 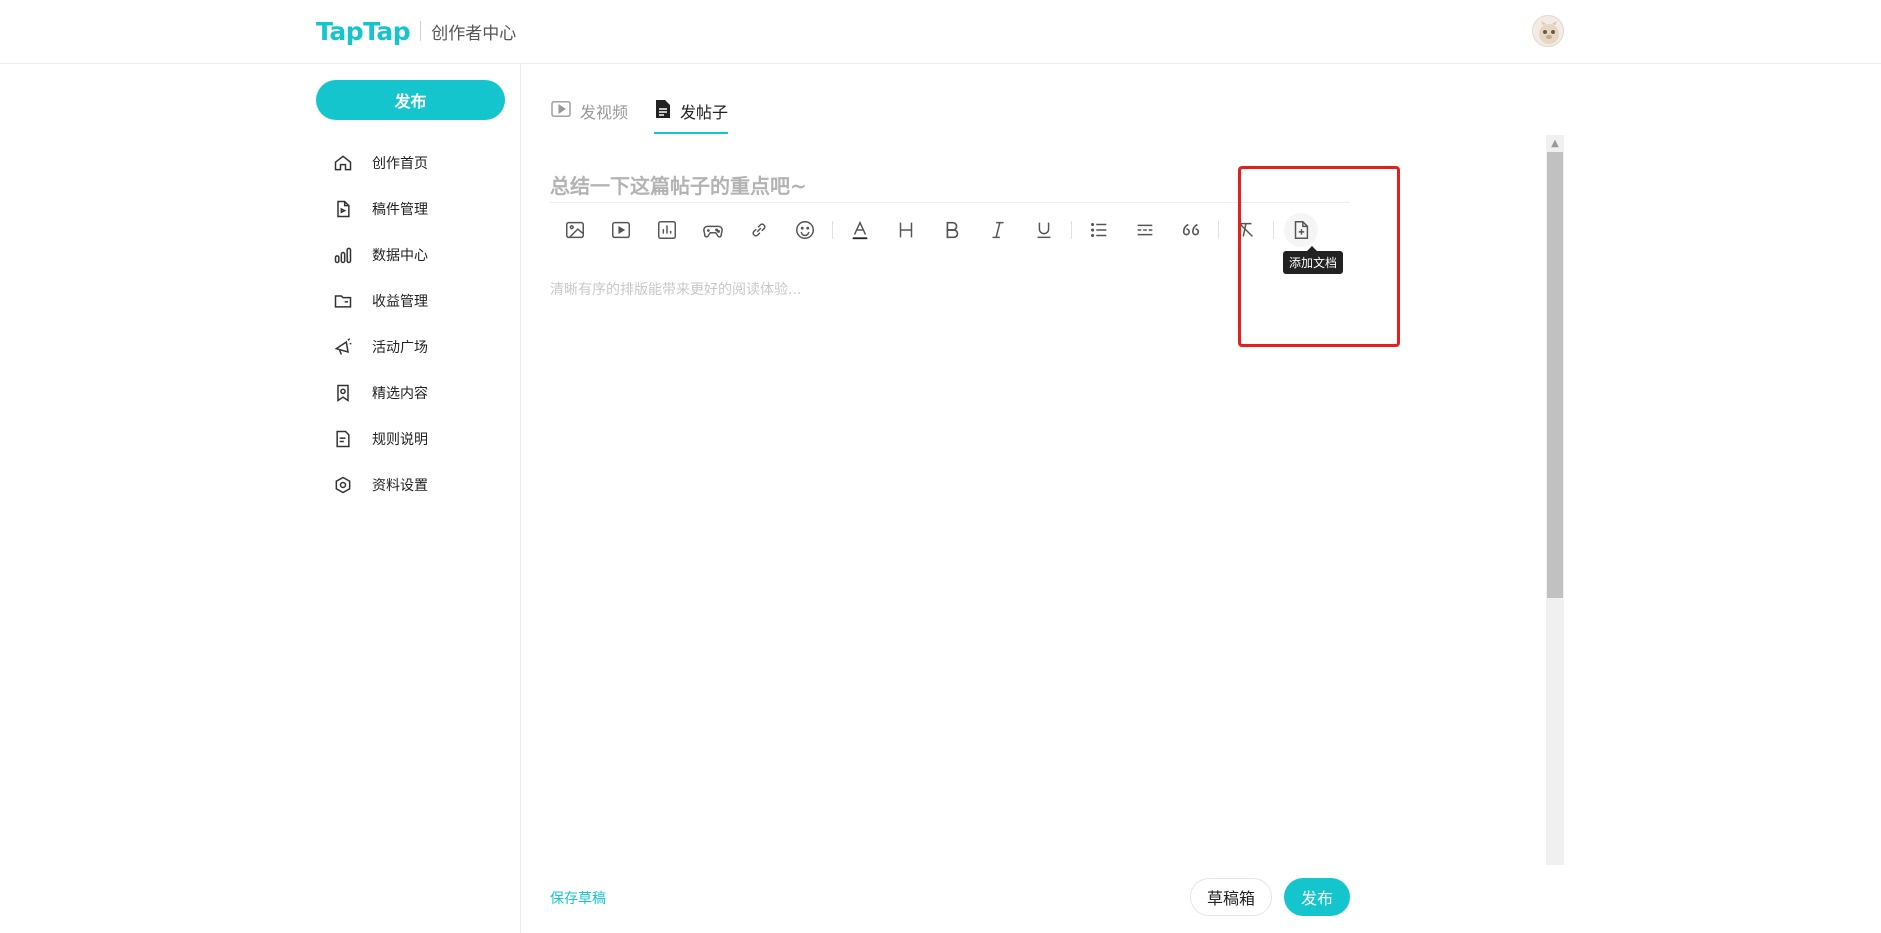 I want to click on post-title-input: 总结一下这篇帖子的重点吧~, so click(x=950, y=184).